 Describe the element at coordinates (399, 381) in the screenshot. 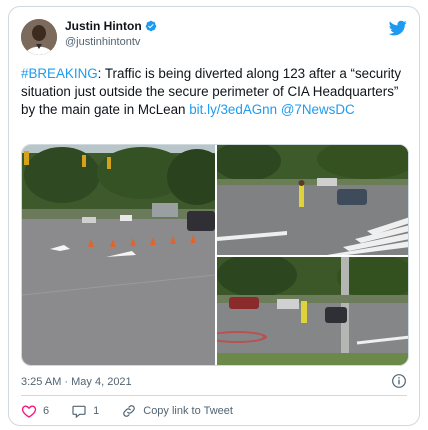

I see `info-icon` at that location.